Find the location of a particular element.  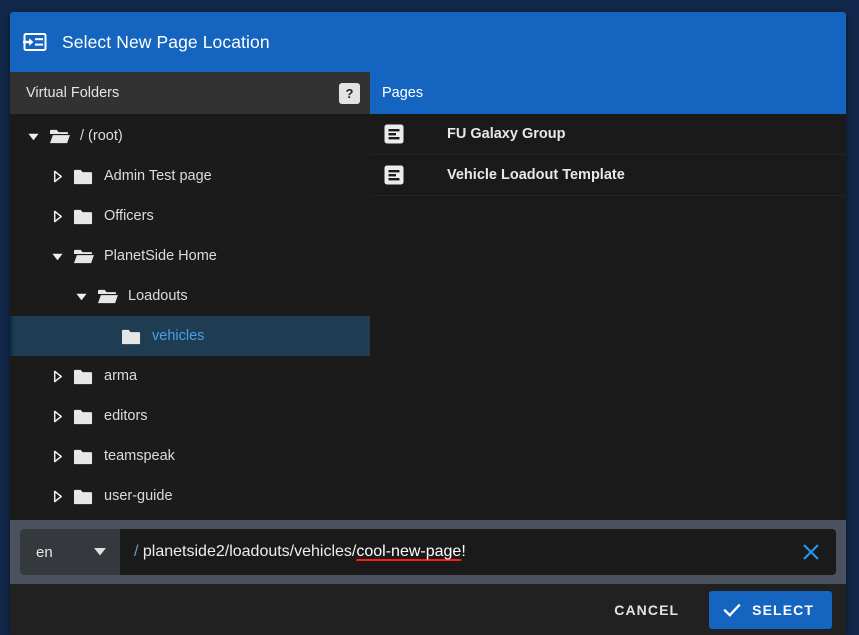

tree-item-label: arma is located at coordinates (121, 376).